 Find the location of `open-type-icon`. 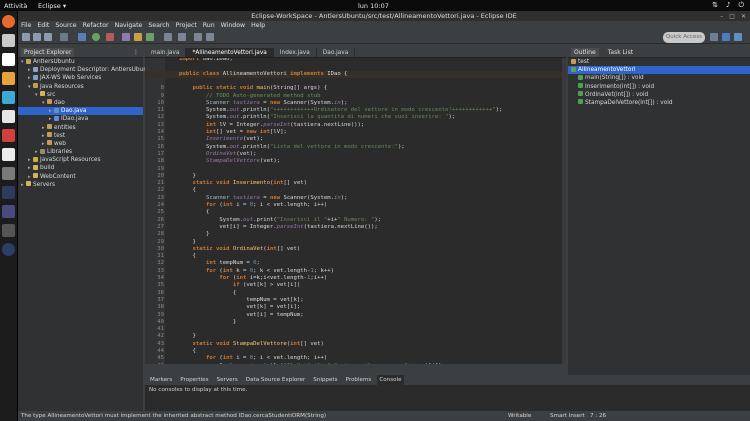

open-type-icon is located at coordinates (168, 37).